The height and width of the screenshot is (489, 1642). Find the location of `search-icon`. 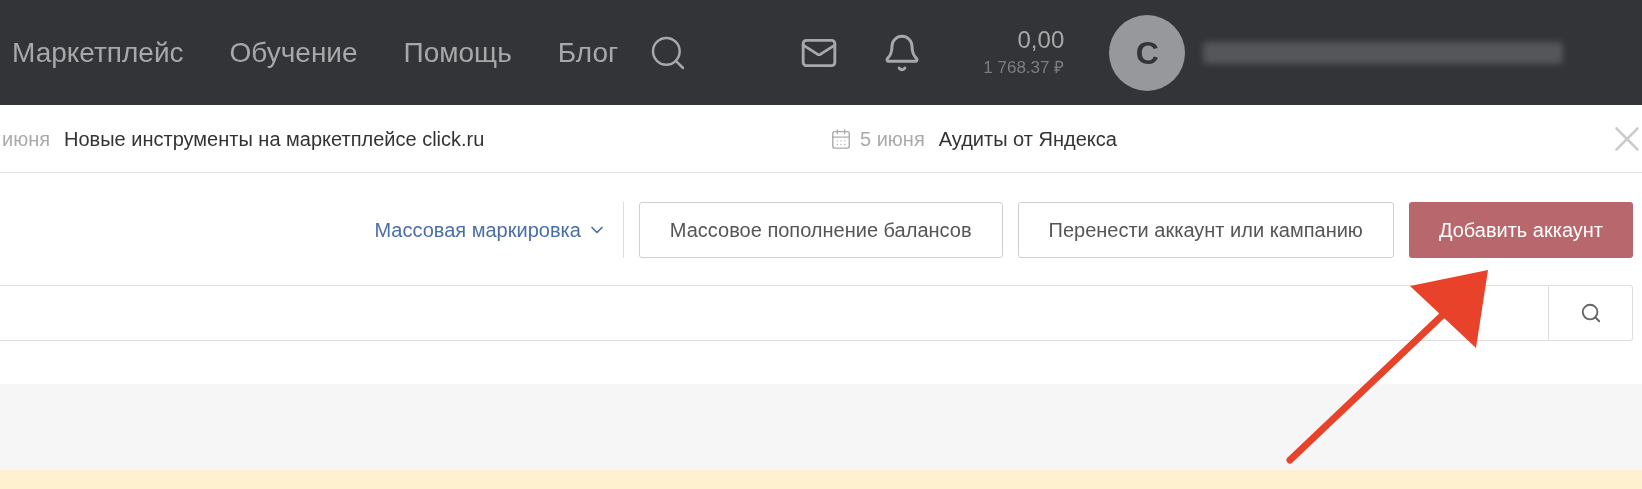

search-icon is located at coordinates (1590, 313).